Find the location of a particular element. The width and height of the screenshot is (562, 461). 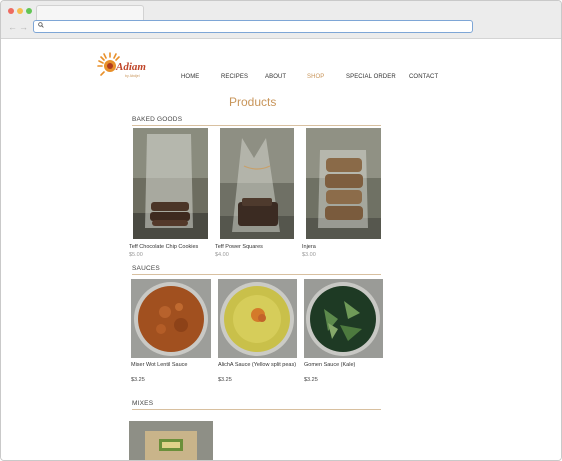

product-image-injera is located at coordinates (343, 183).